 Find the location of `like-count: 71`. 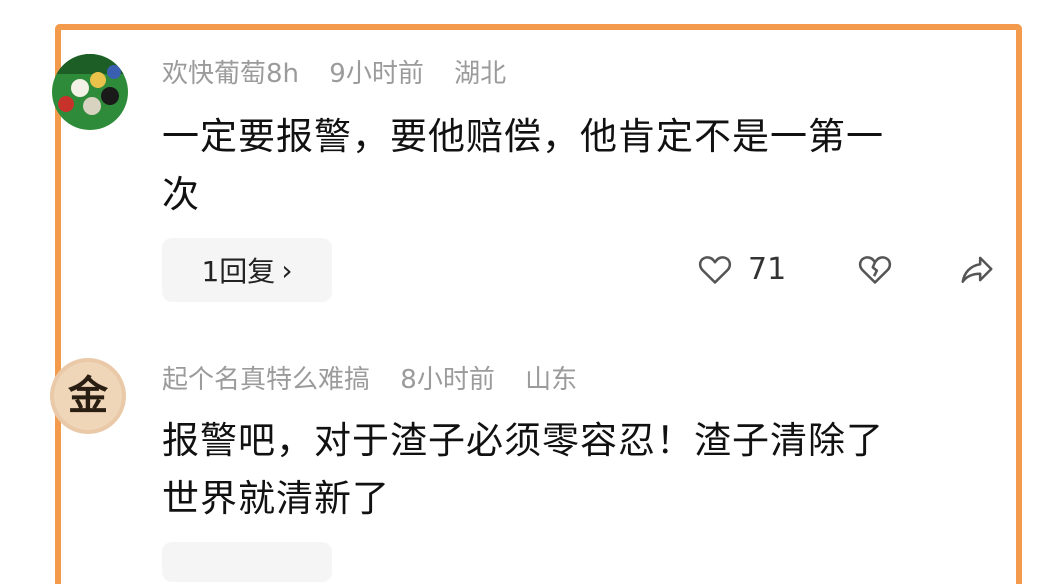

like-count: 71 is located at coordinates (767, 269).